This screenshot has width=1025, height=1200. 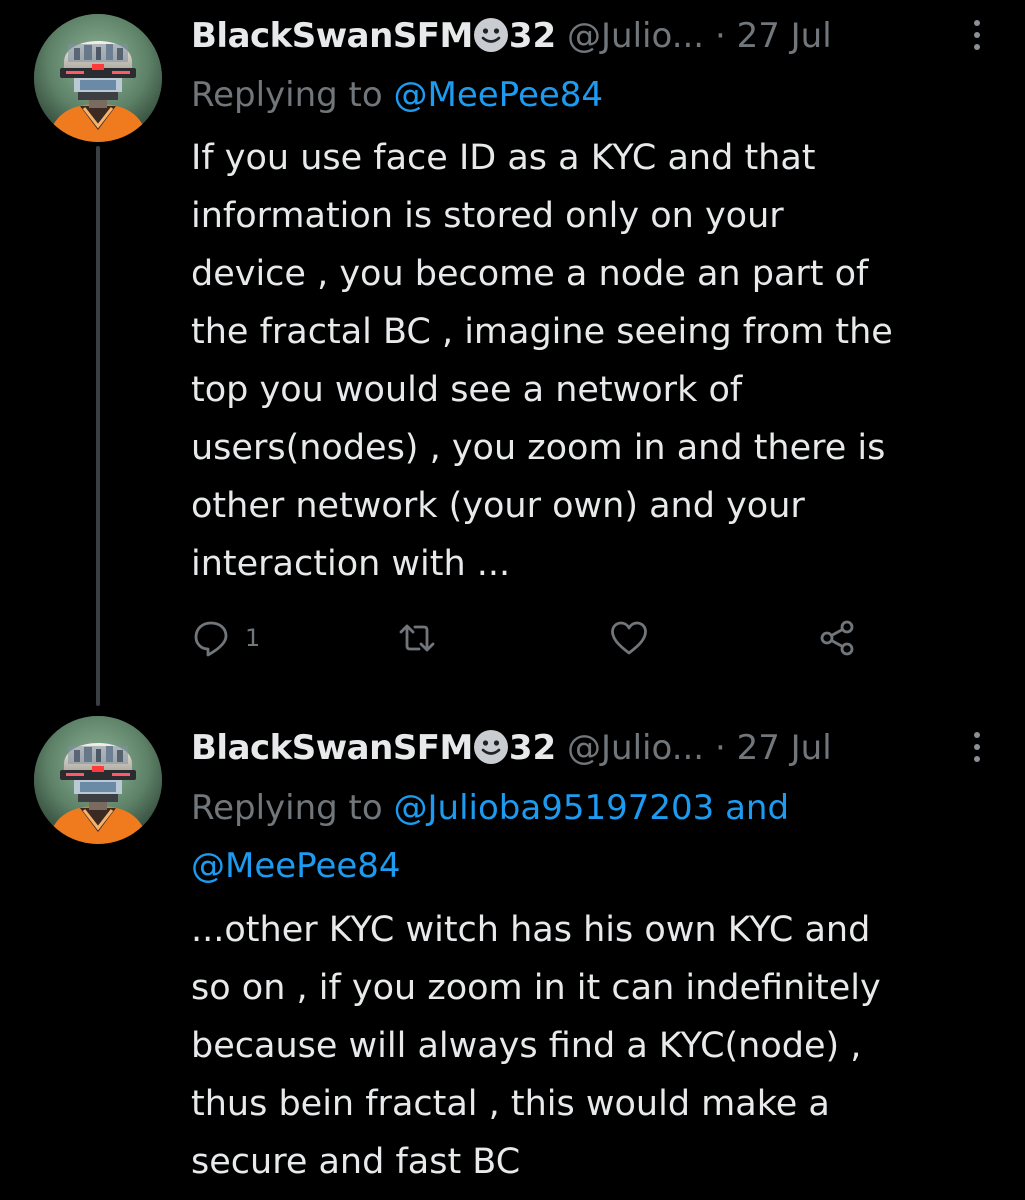 I want to click on reply-count: 1, so click(x=253, y=638).